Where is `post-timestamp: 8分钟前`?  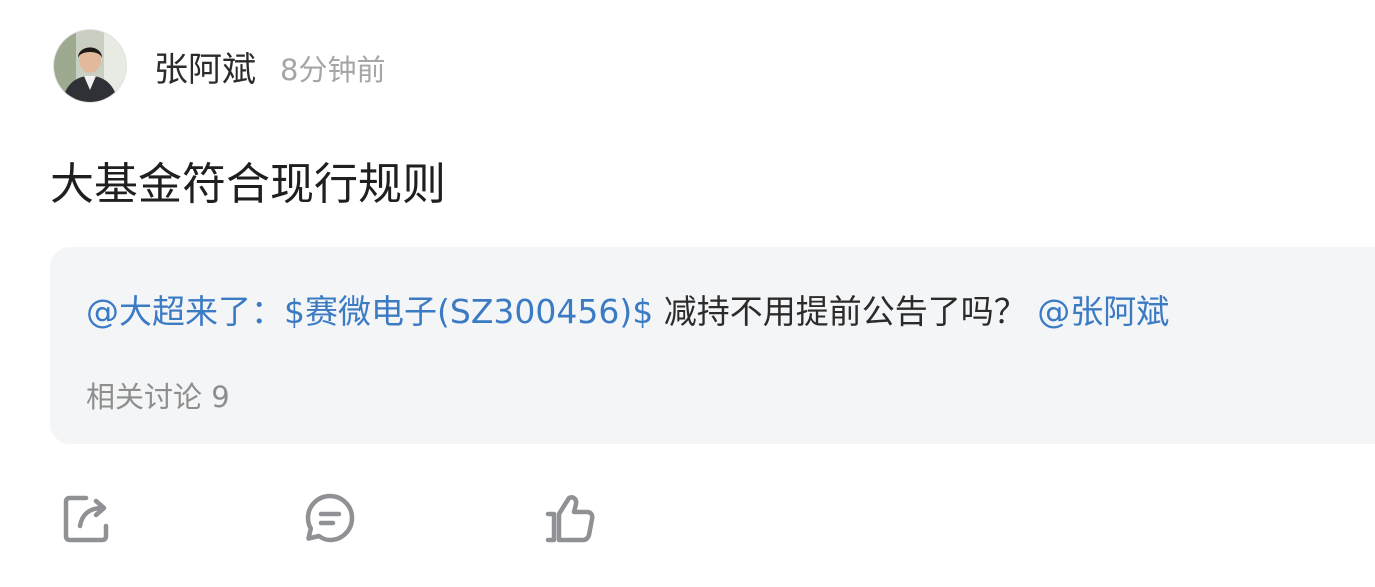 post-timestamp: 8分钟前 is located at coordinates (333, 70).